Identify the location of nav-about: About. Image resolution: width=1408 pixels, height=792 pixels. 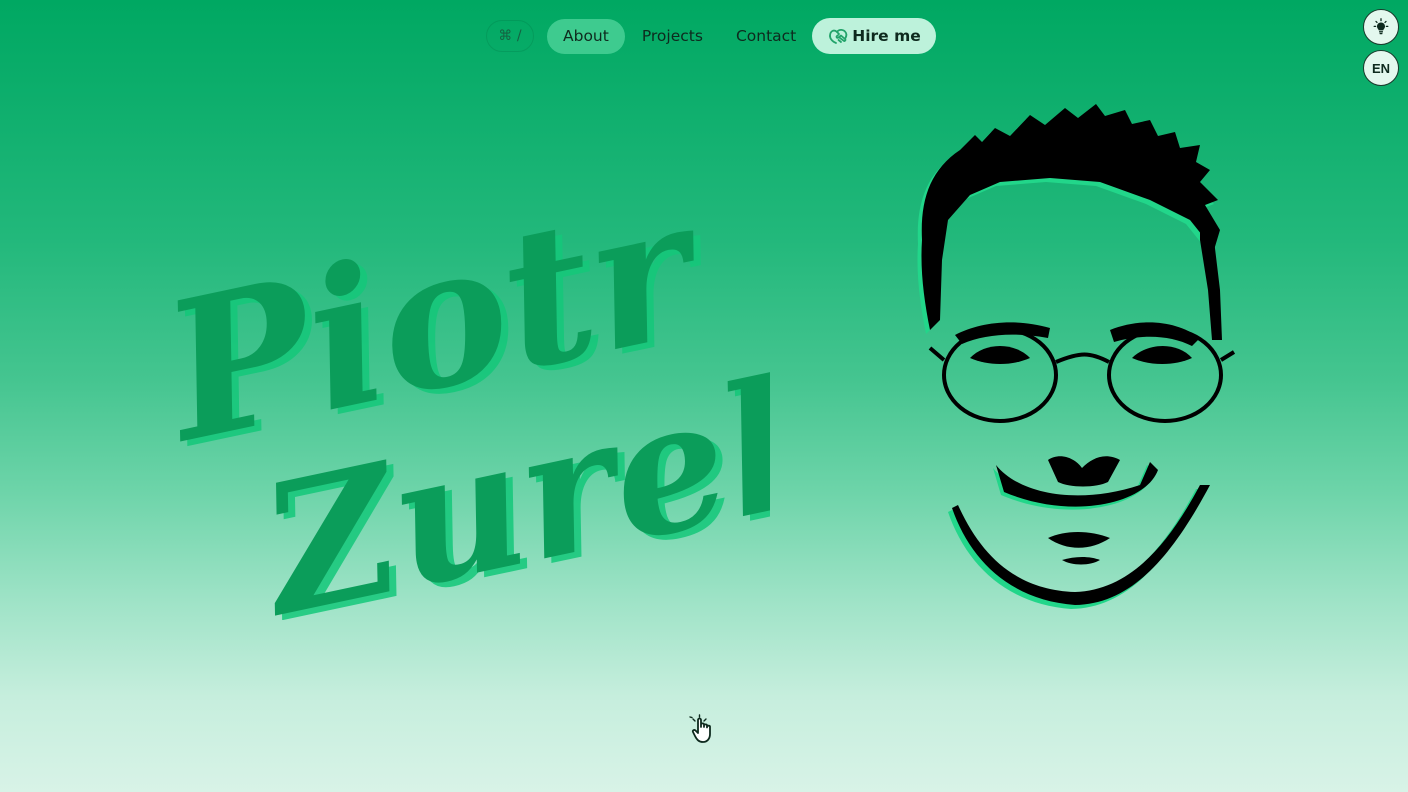
(586, 36).